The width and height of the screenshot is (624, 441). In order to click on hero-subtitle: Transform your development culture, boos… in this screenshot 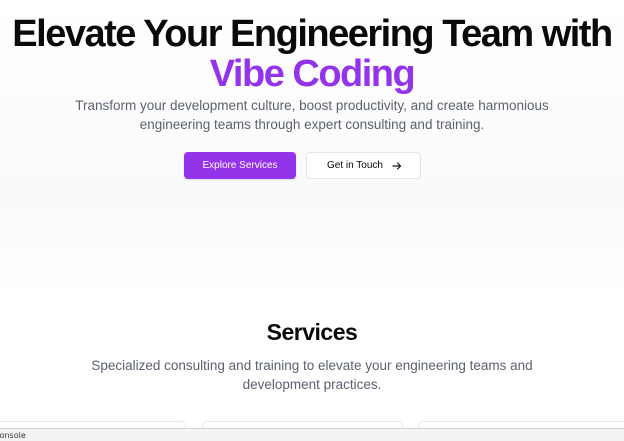, I will do `click(312, 115)`.